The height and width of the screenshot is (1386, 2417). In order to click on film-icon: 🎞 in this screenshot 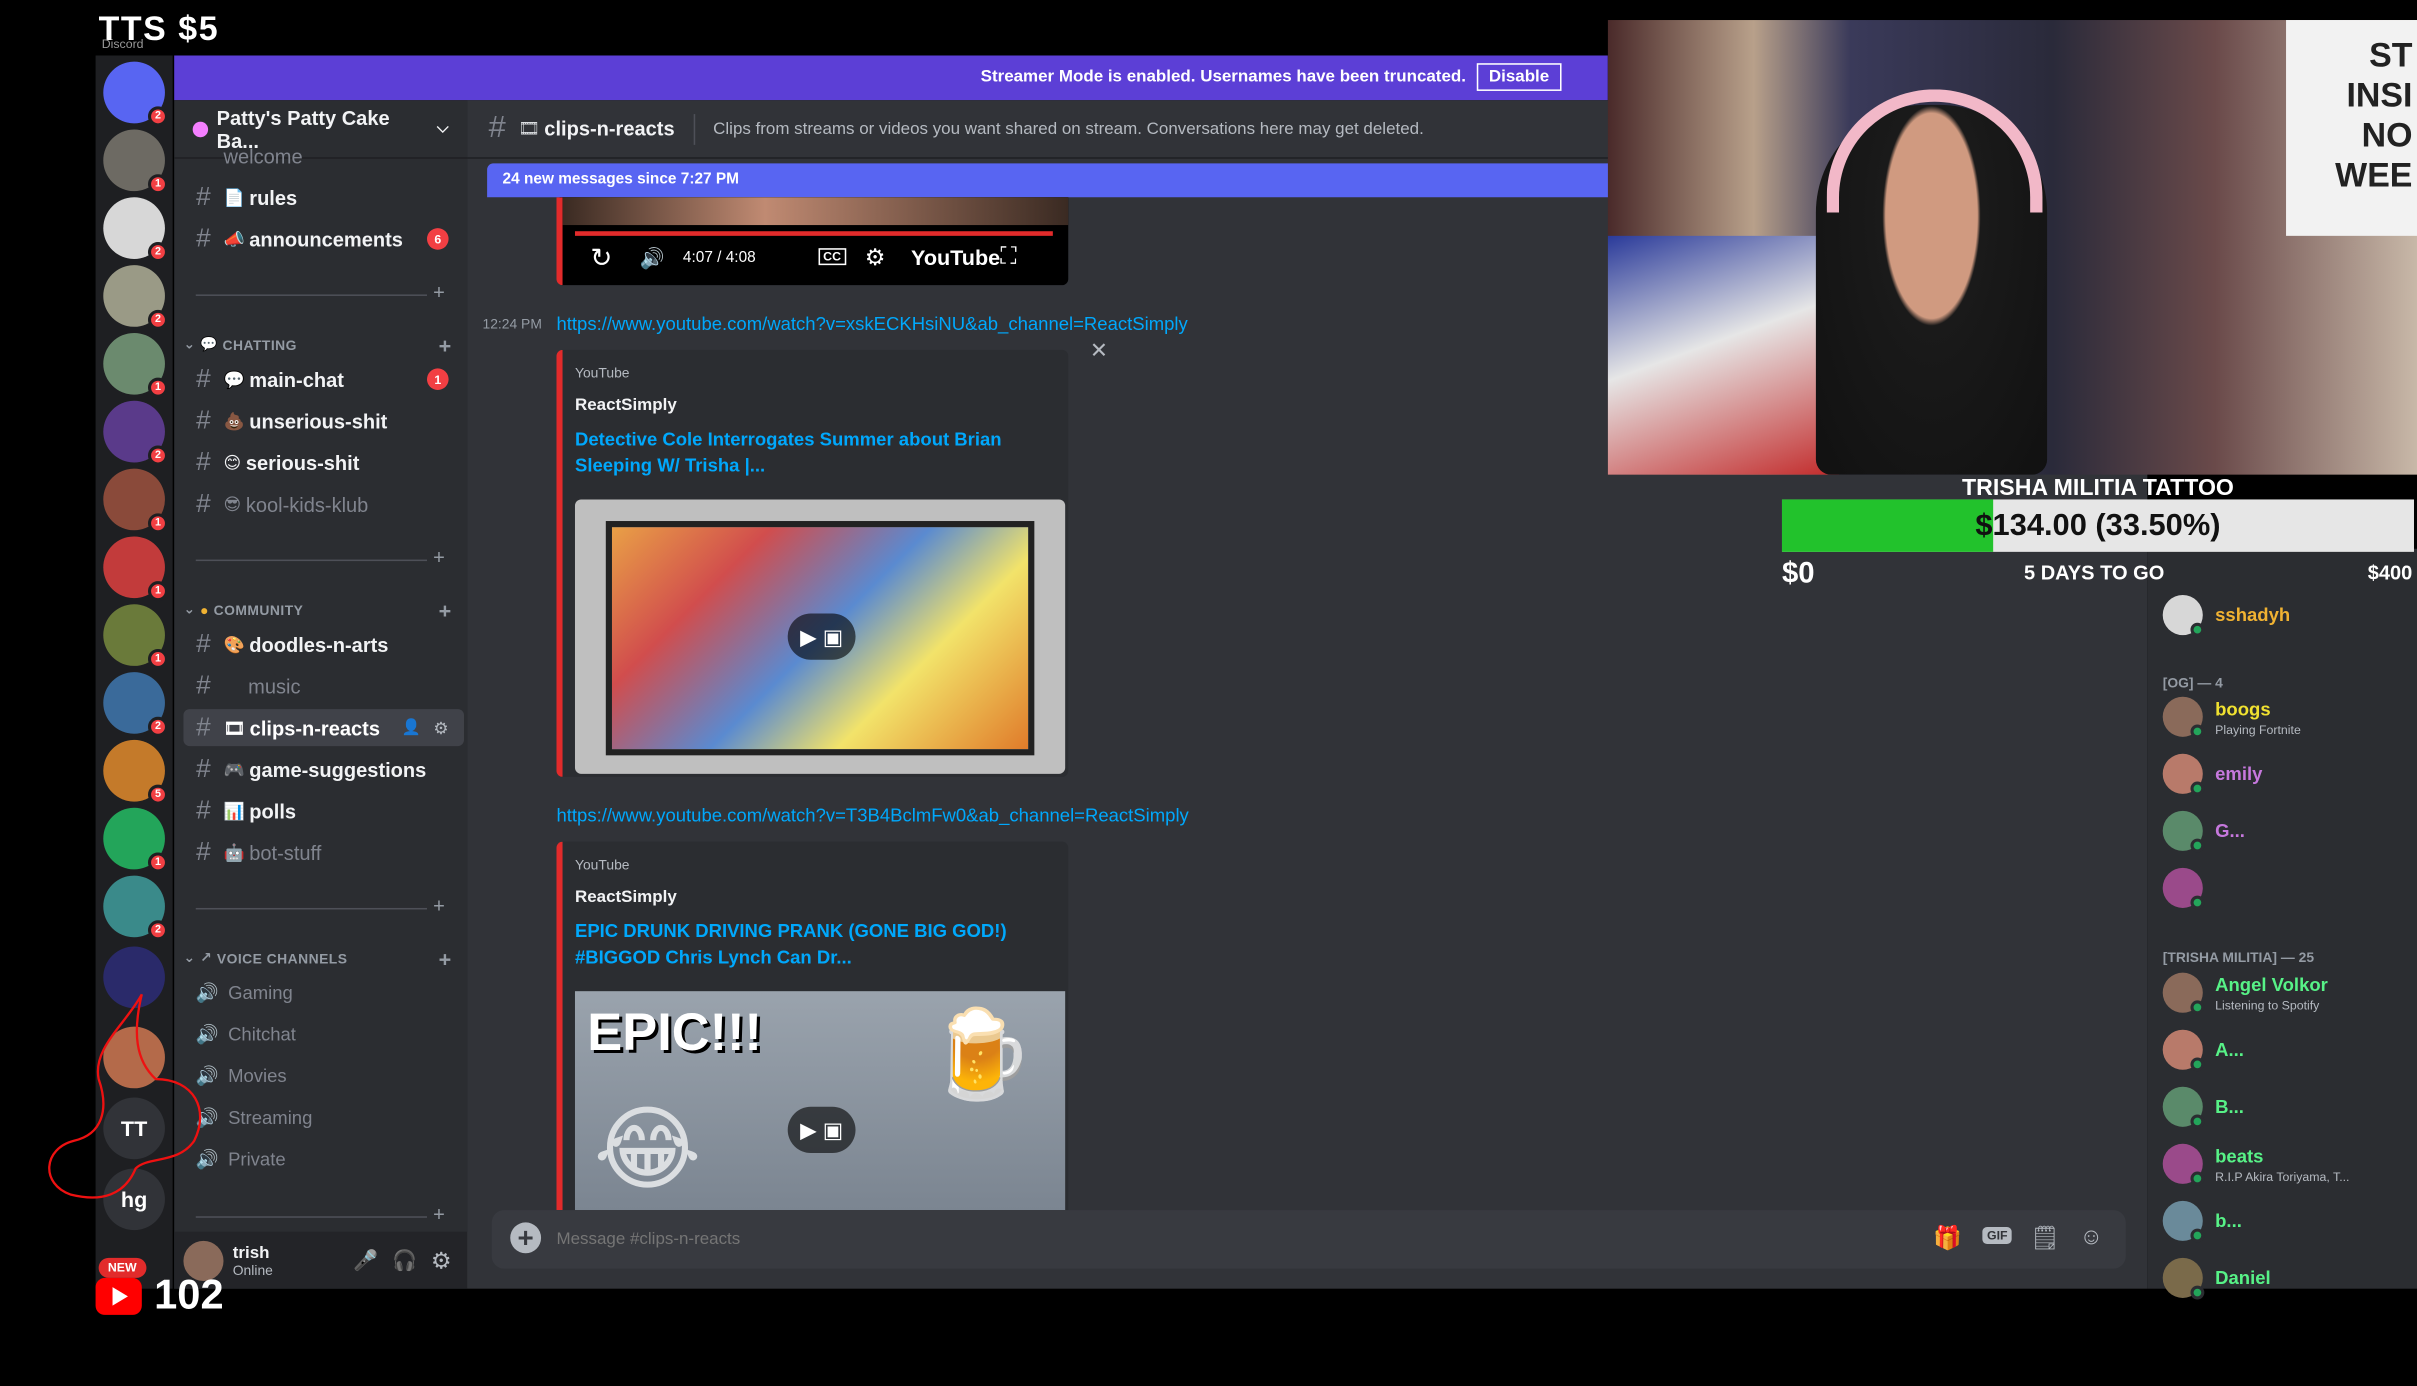, I will do `click(529, 129)`.